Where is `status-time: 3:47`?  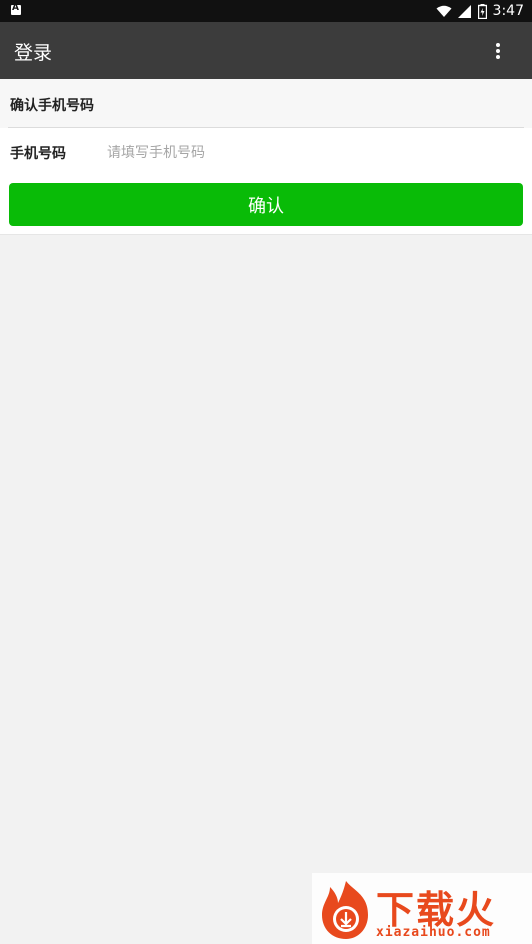 status-time: 3:47 is located at coordinates (508, 11).